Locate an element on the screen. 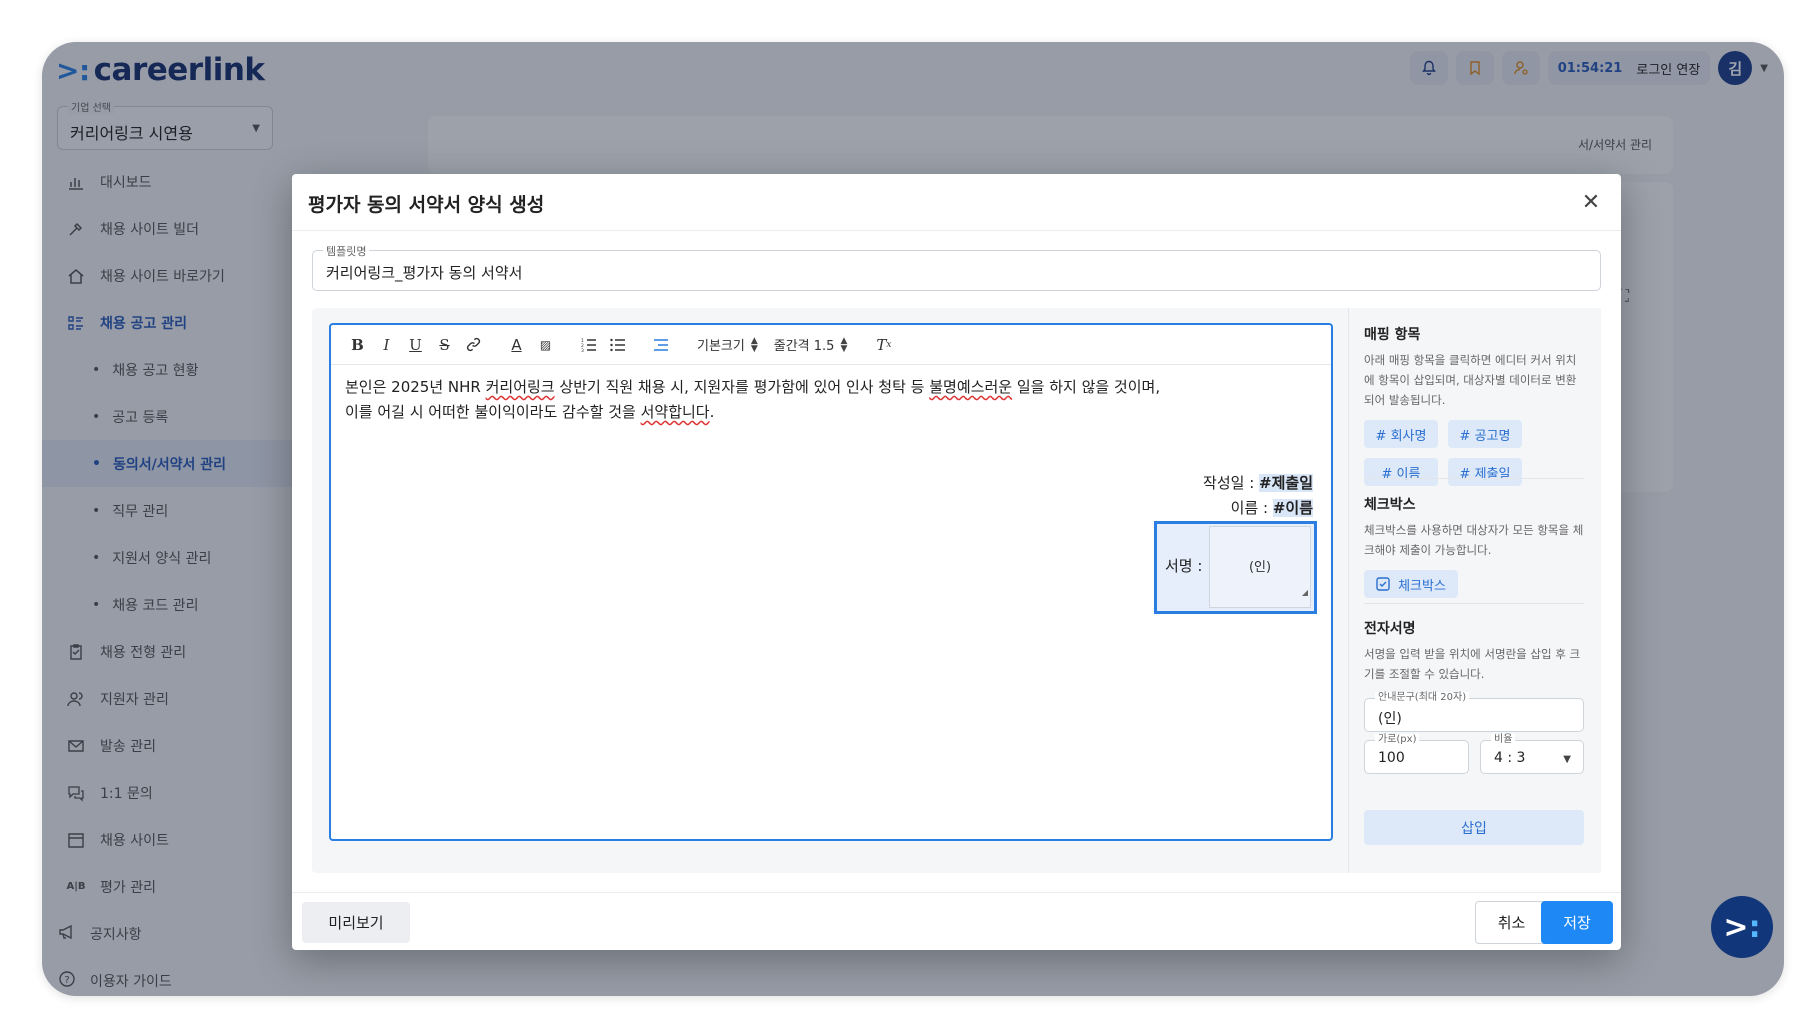  width-value: 100 is located at coordinates (1391, 758).